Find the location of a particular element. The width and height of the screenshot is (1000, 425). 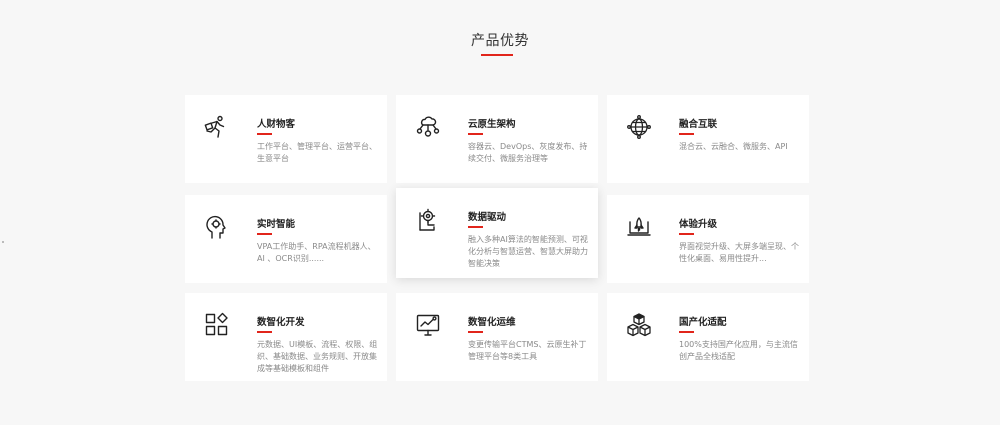

section-title: 产品优势 is located at coordinates (500, 41).